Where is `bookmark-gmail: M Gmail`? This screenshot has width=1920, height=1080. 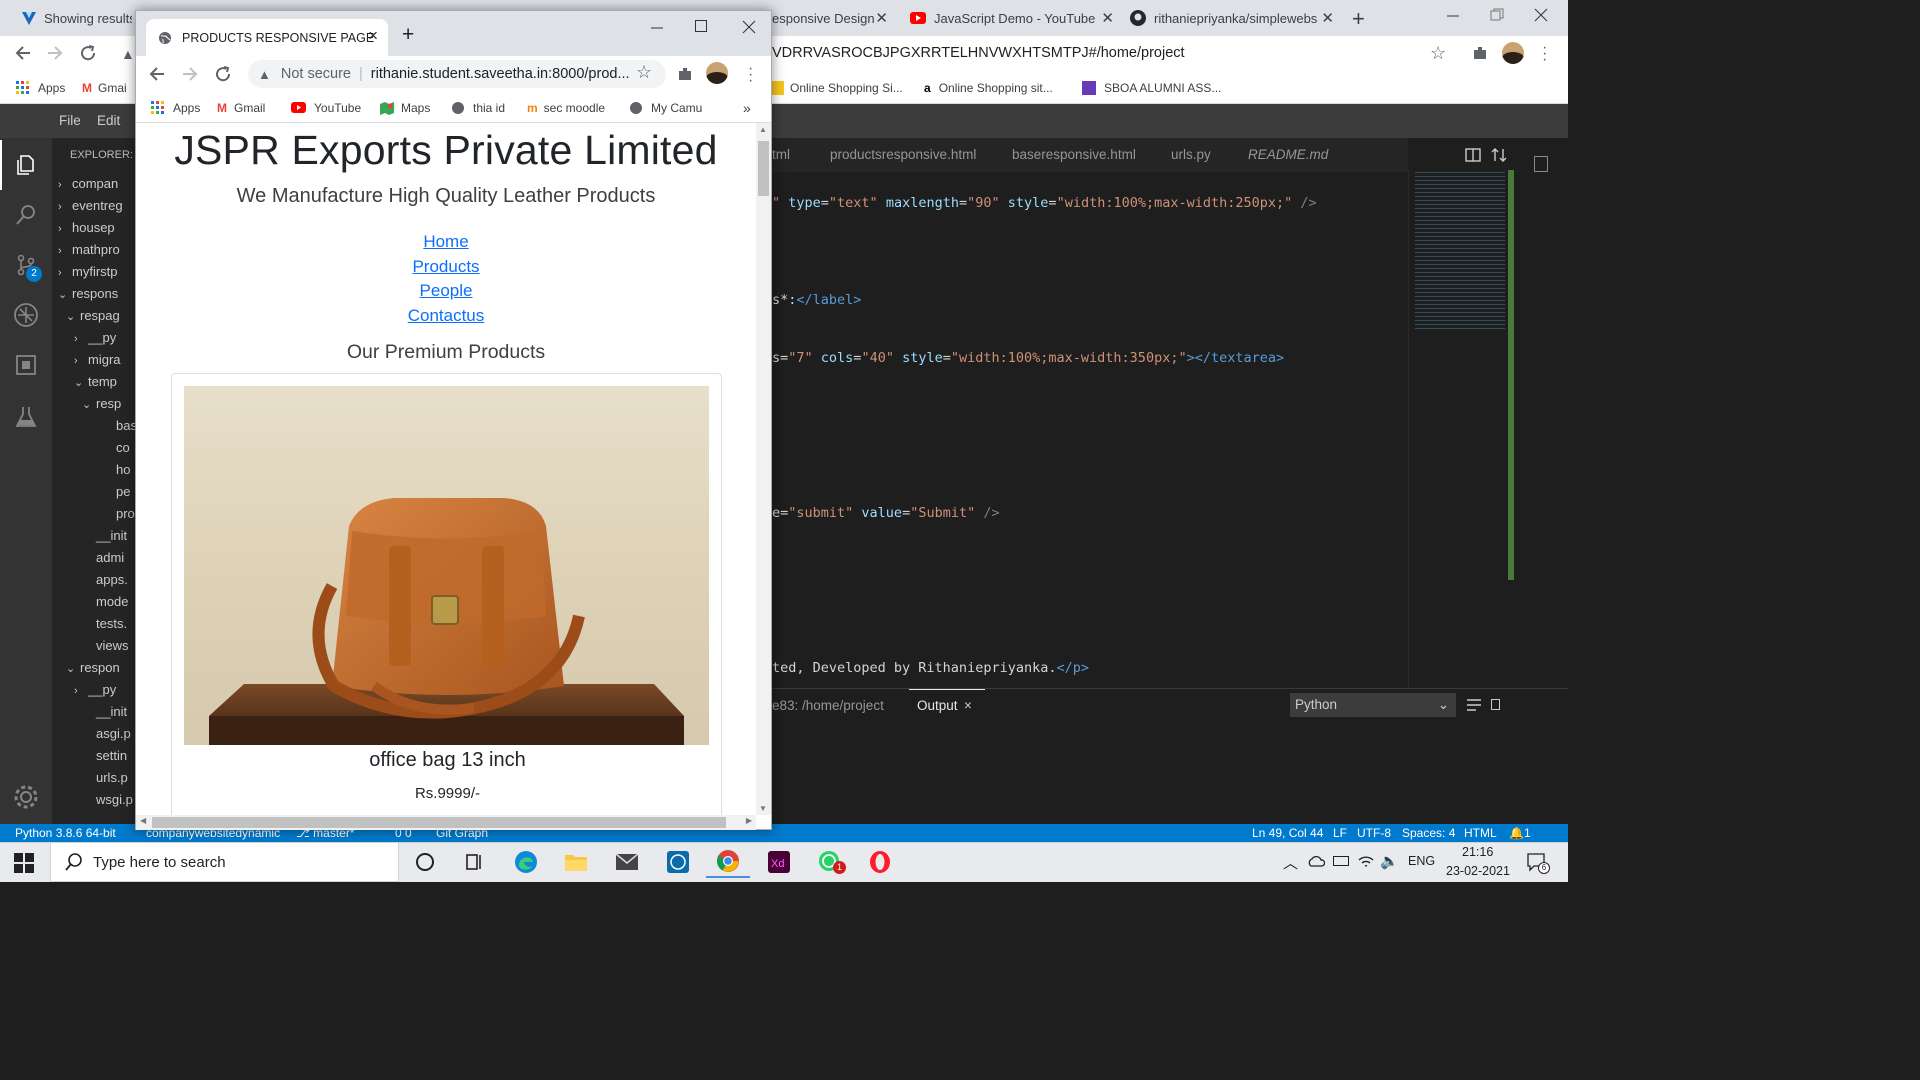 bookmark-gmail: M Gmail is located at coordinates (241, 107).